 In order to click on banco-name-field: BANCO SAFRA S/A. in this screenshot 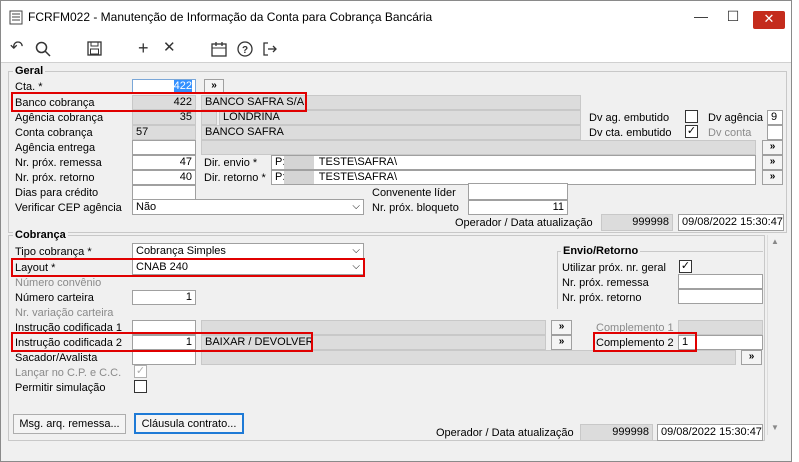, I will do `click(391, 102)`.